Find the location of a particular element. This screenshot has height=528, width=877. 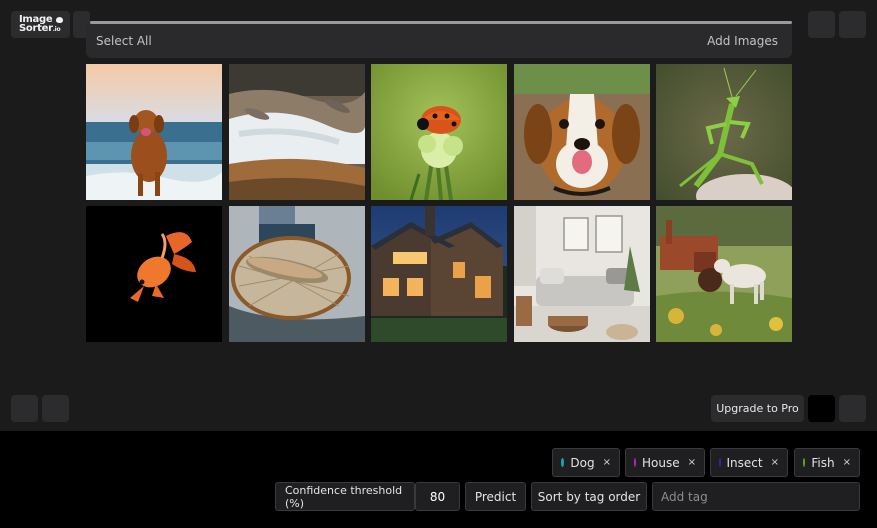

logo-tag-icon is located at coordinates (59, 20).